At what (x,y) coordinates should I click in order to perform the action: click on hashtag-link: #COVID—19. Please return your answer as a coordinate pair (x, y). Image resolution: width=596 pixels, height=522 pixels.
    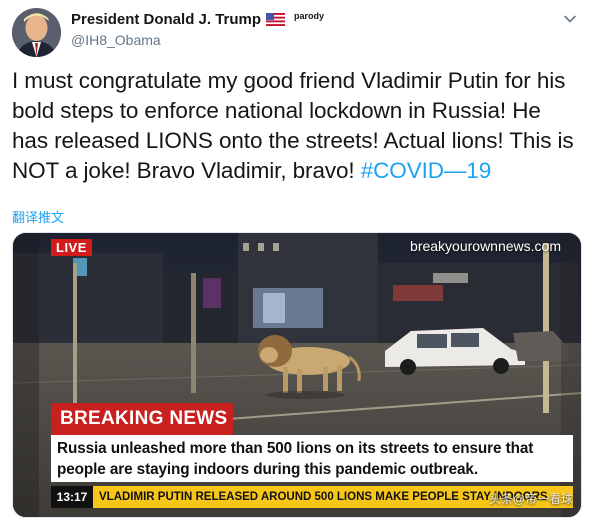
    Looking at the image, I should click on (426, 170).